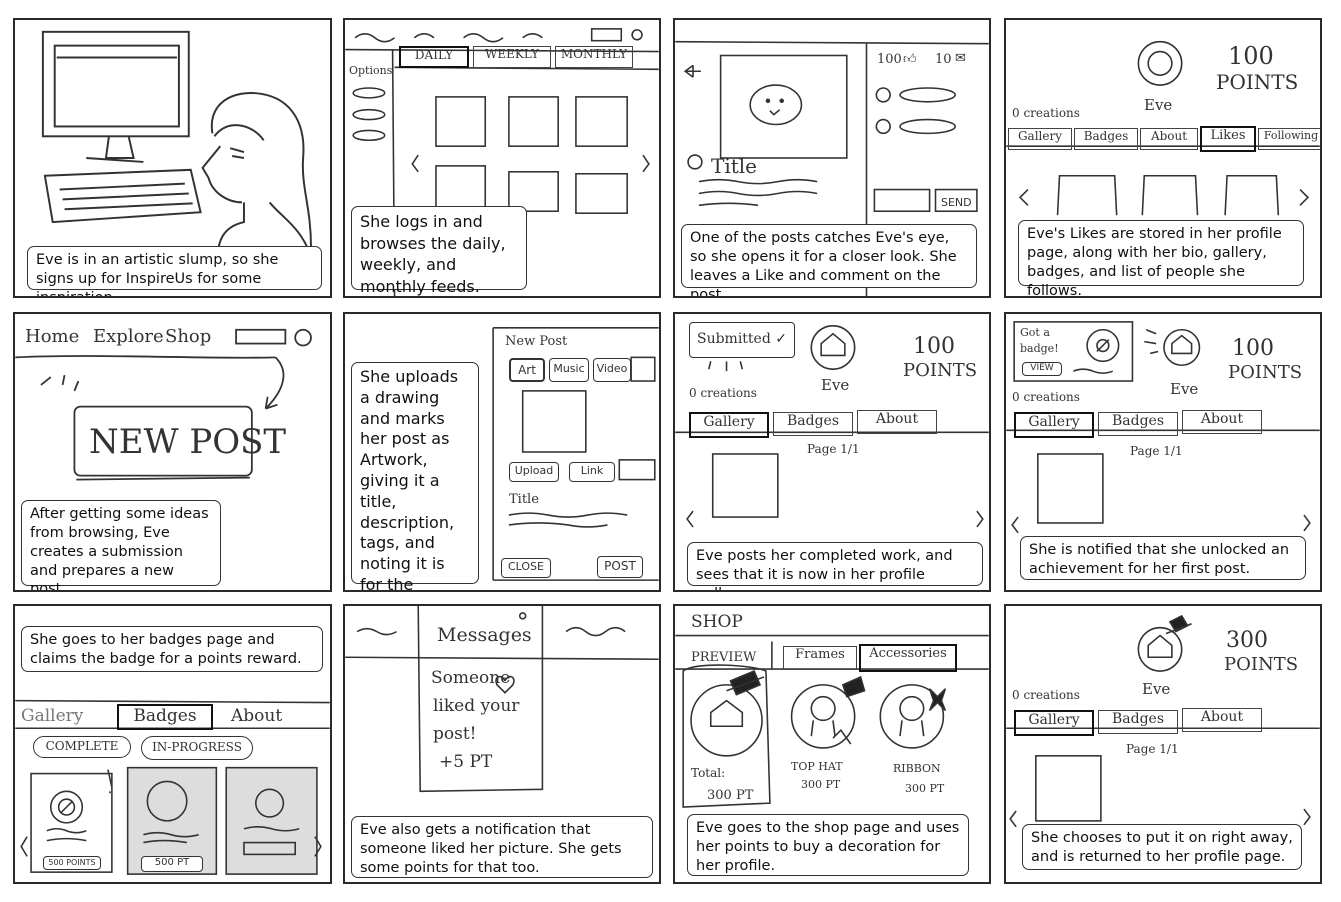 The height and width of the screenshot is (902, 1341). I want to click on type-video-button: Video, so click(612, 370).